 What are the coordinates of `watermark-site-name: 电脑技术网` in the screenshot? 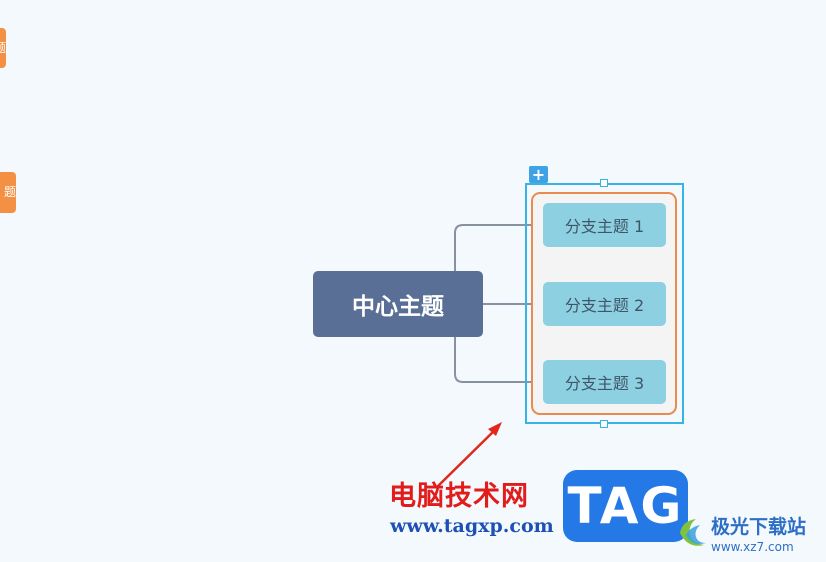 It's located at (459, 496).